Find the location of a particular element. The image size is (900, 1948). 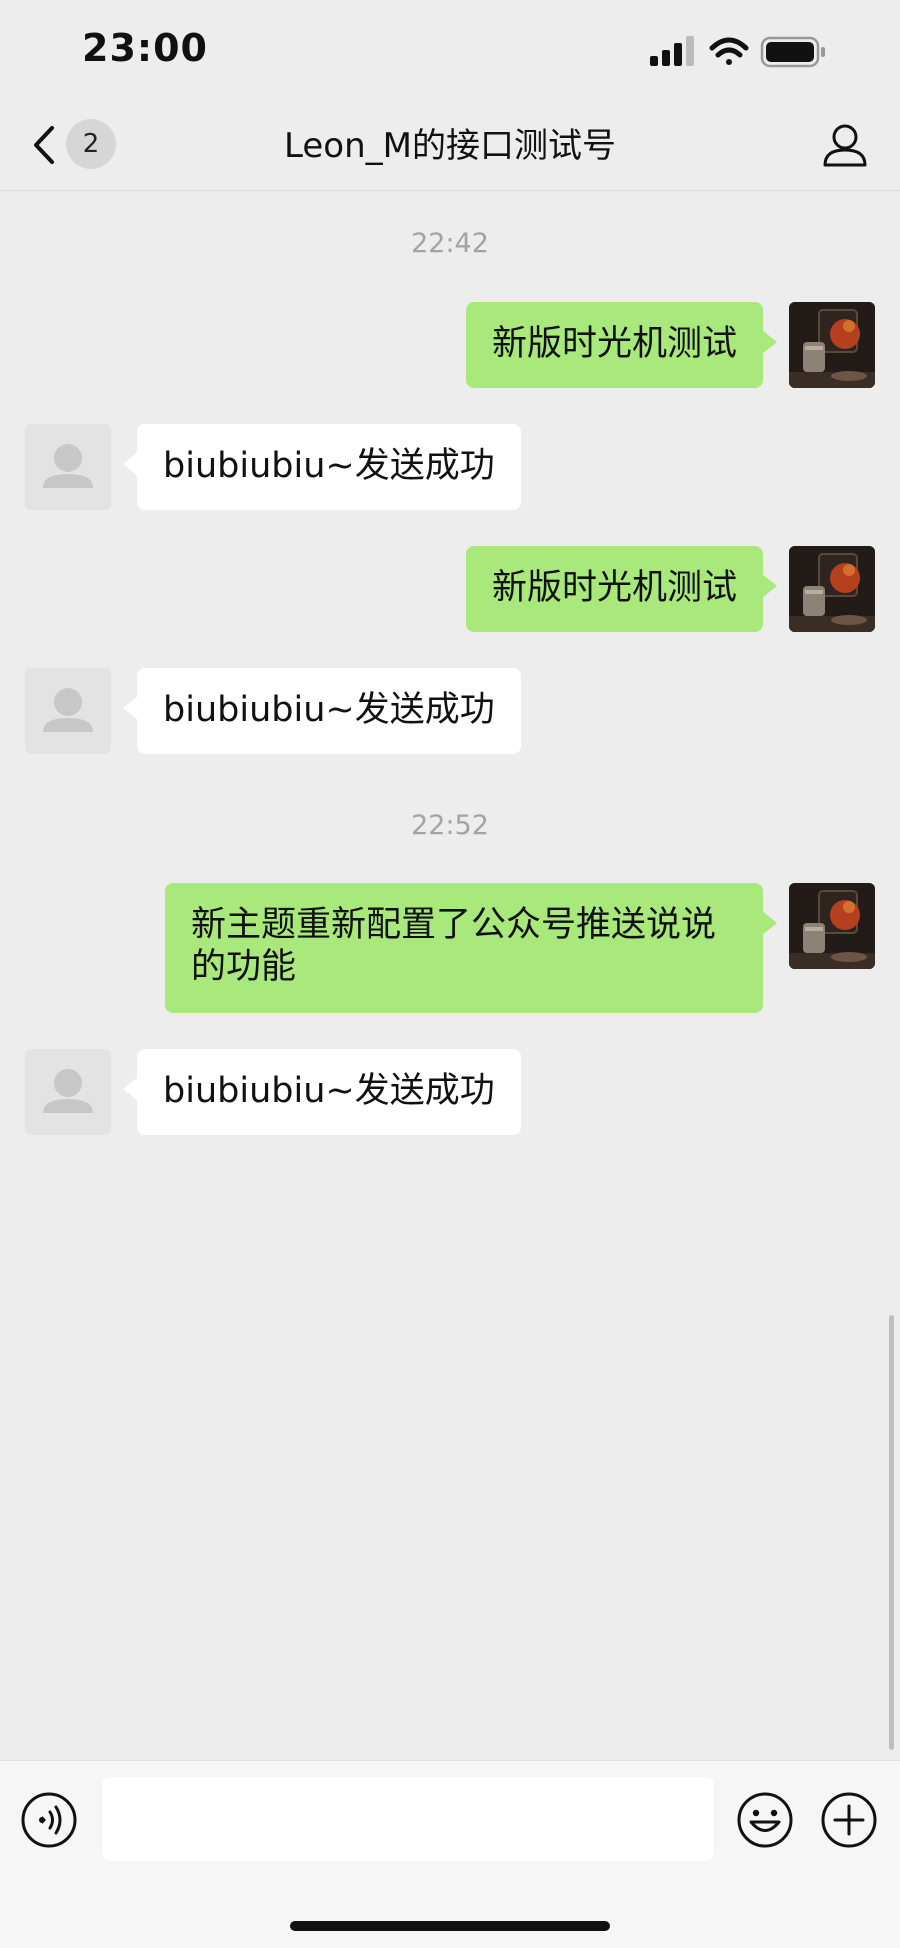

emoji-icon is located at coordinates (765, 1820).